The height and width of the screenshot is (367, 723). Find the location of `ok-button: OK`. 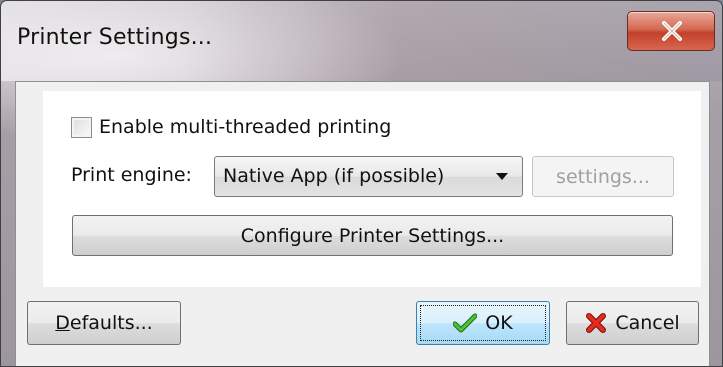

ok-button: OK is located at coordinates (483, 323).